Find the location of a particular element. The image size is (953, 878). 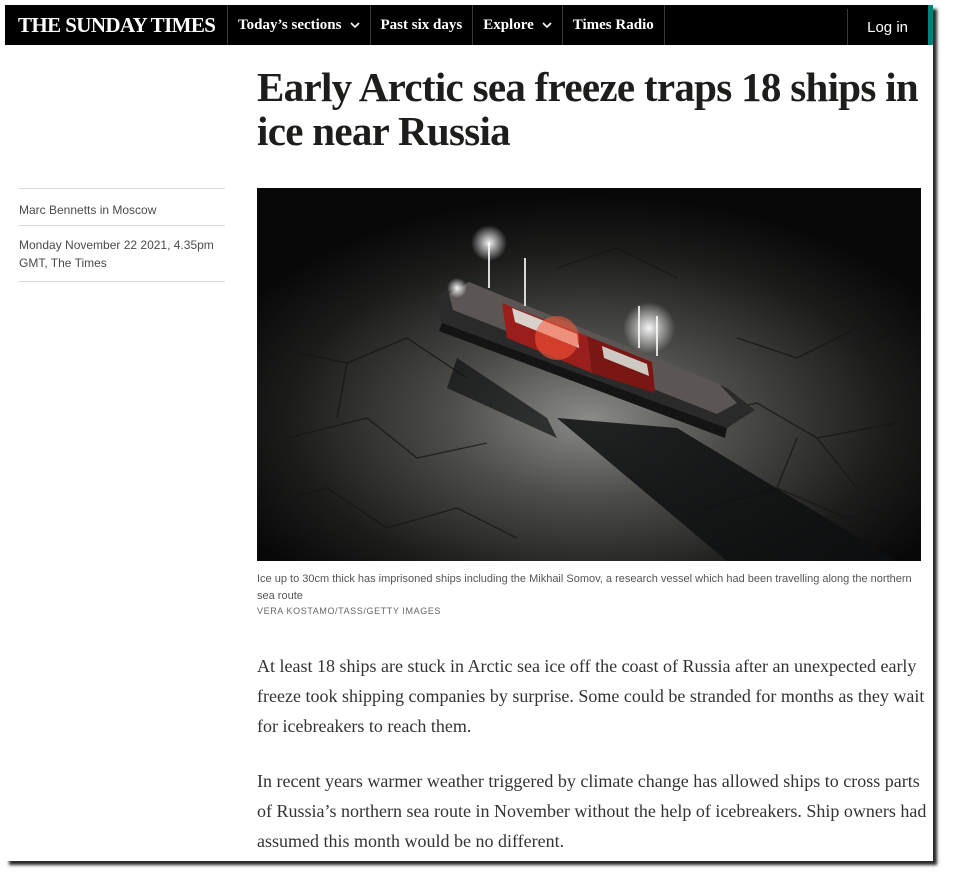

author-byline: Marc Bennetts in Moscow is located at coordinates (122, 206).